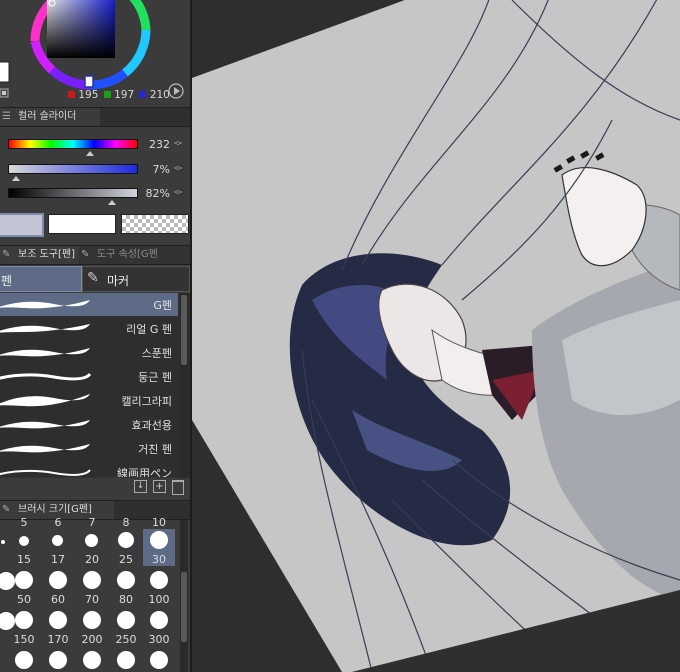 The width and height of the screenshot is (680, 672). I want to click on color-wheel-panel: 195 197 210, so click(95, 53).